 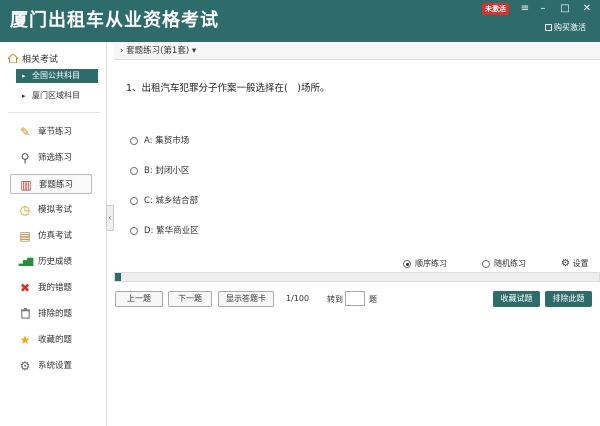 What do you see at coordinates (228, 88) in the screenshot?
I see `question-text: 1、出租汽车犯罪分子作案一般选择在( )场所。` at bounding box center [228, 88].